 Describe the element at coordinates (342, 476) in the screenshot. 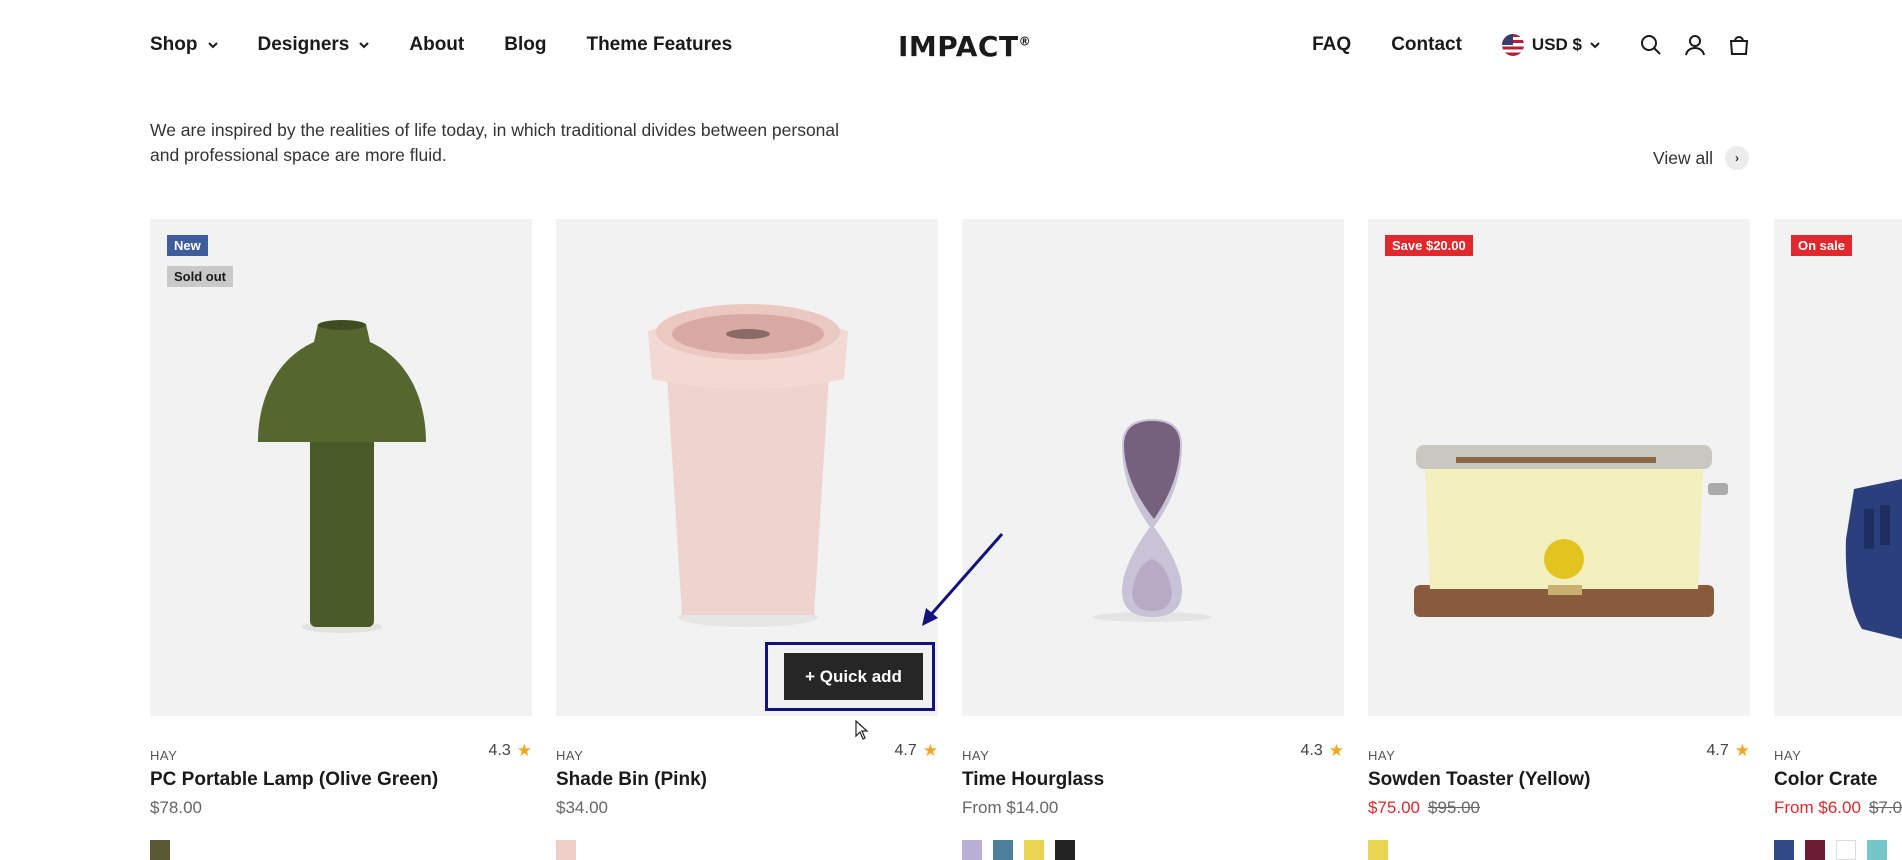

I see `lamp-illustration` at that location.